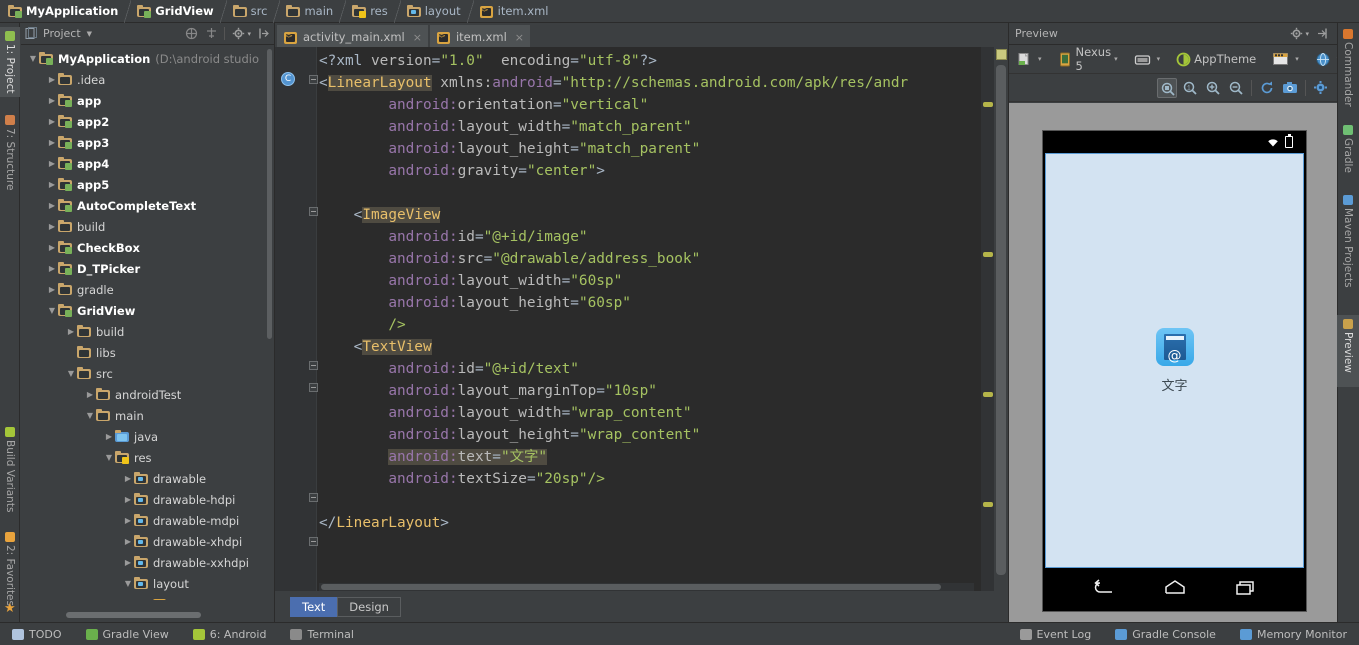 This screenshot has width=1359, height=645. What do you see at coordinates (1348, 351) in the screenshot?
I see `tool-window-tab-preview: Preview` at bounding box center [1348, 351].